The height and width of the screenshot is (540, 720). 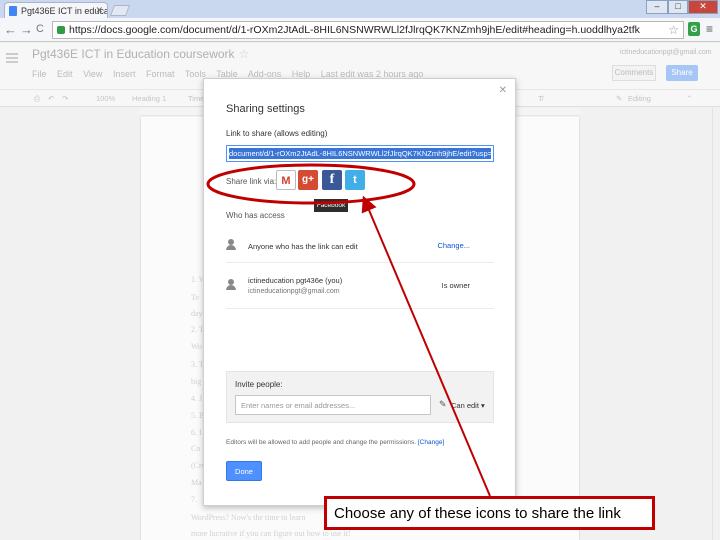 I want to click on menu-insert: Insert, so click(x=124, y=74).